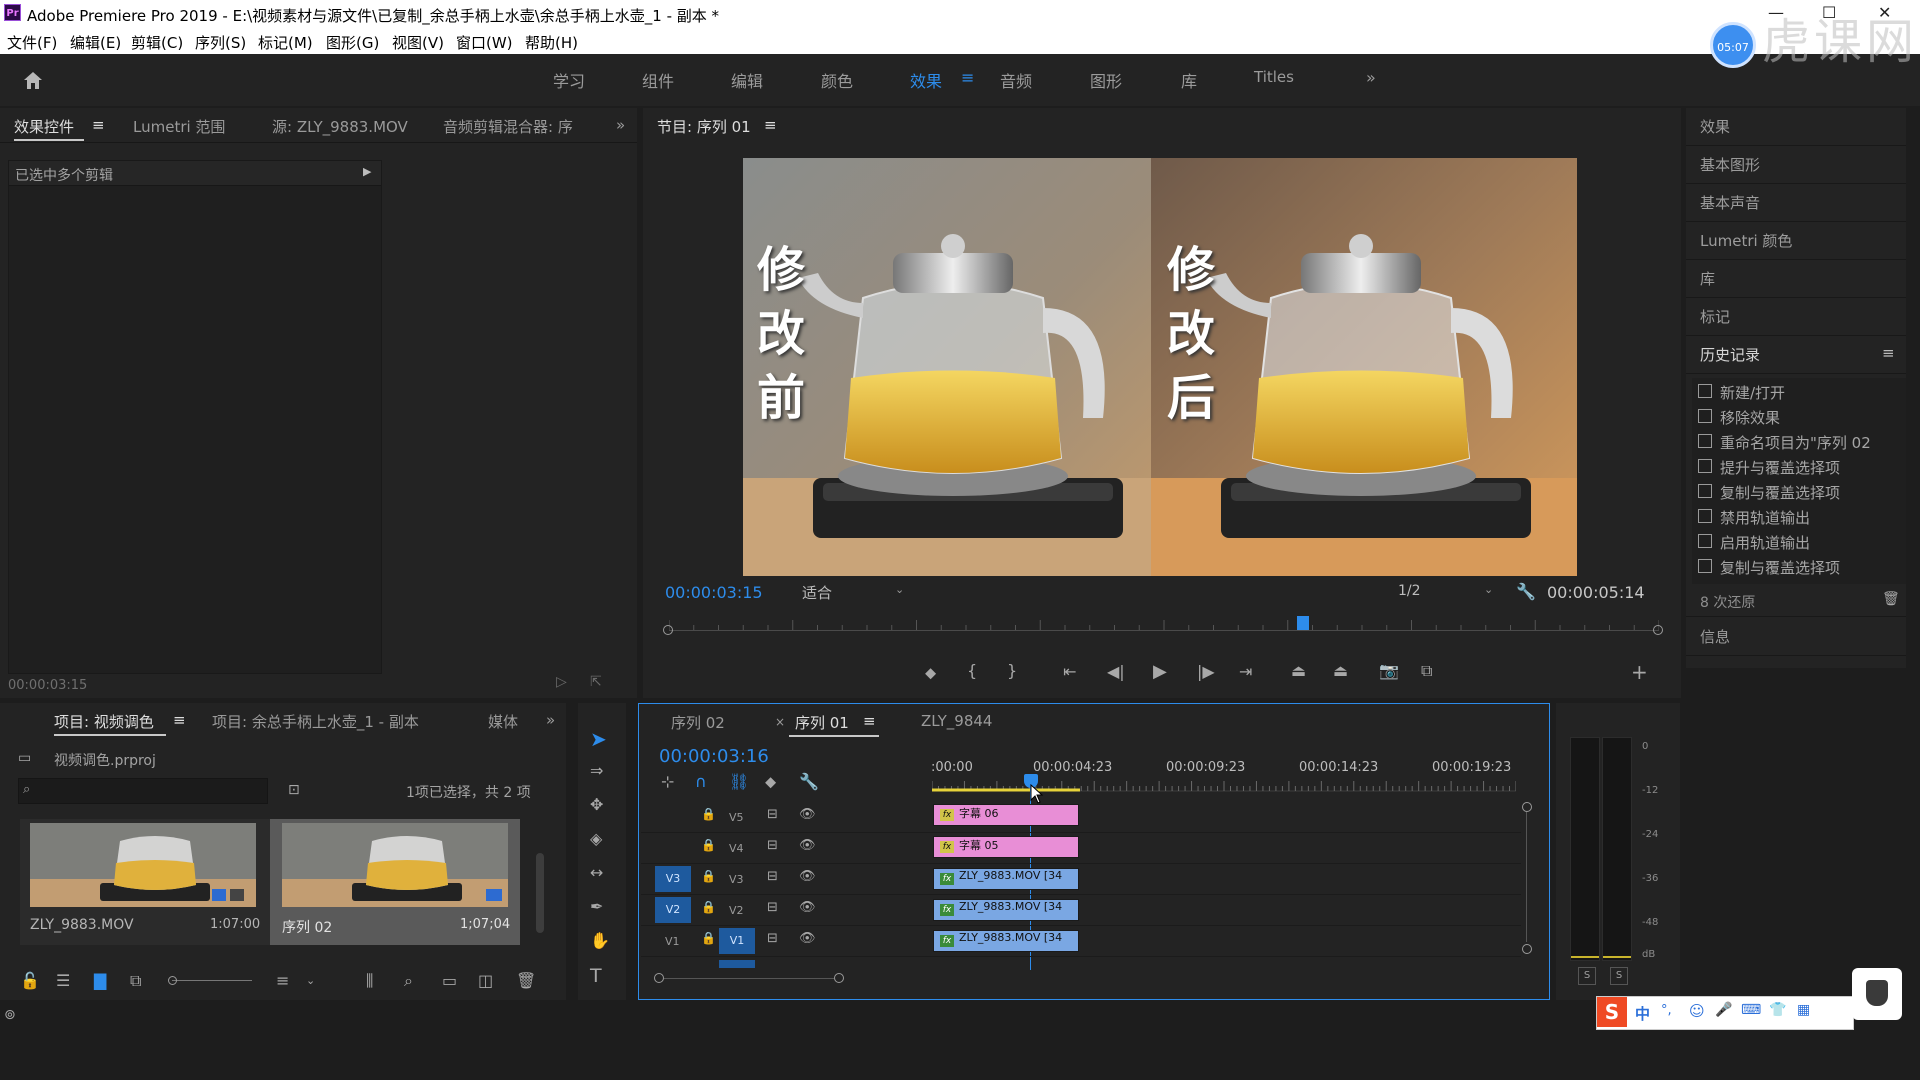 The width and height of the screenshot is (1920, 1080). I want to click on extract-icon: ⏏, so click(1340, 671).